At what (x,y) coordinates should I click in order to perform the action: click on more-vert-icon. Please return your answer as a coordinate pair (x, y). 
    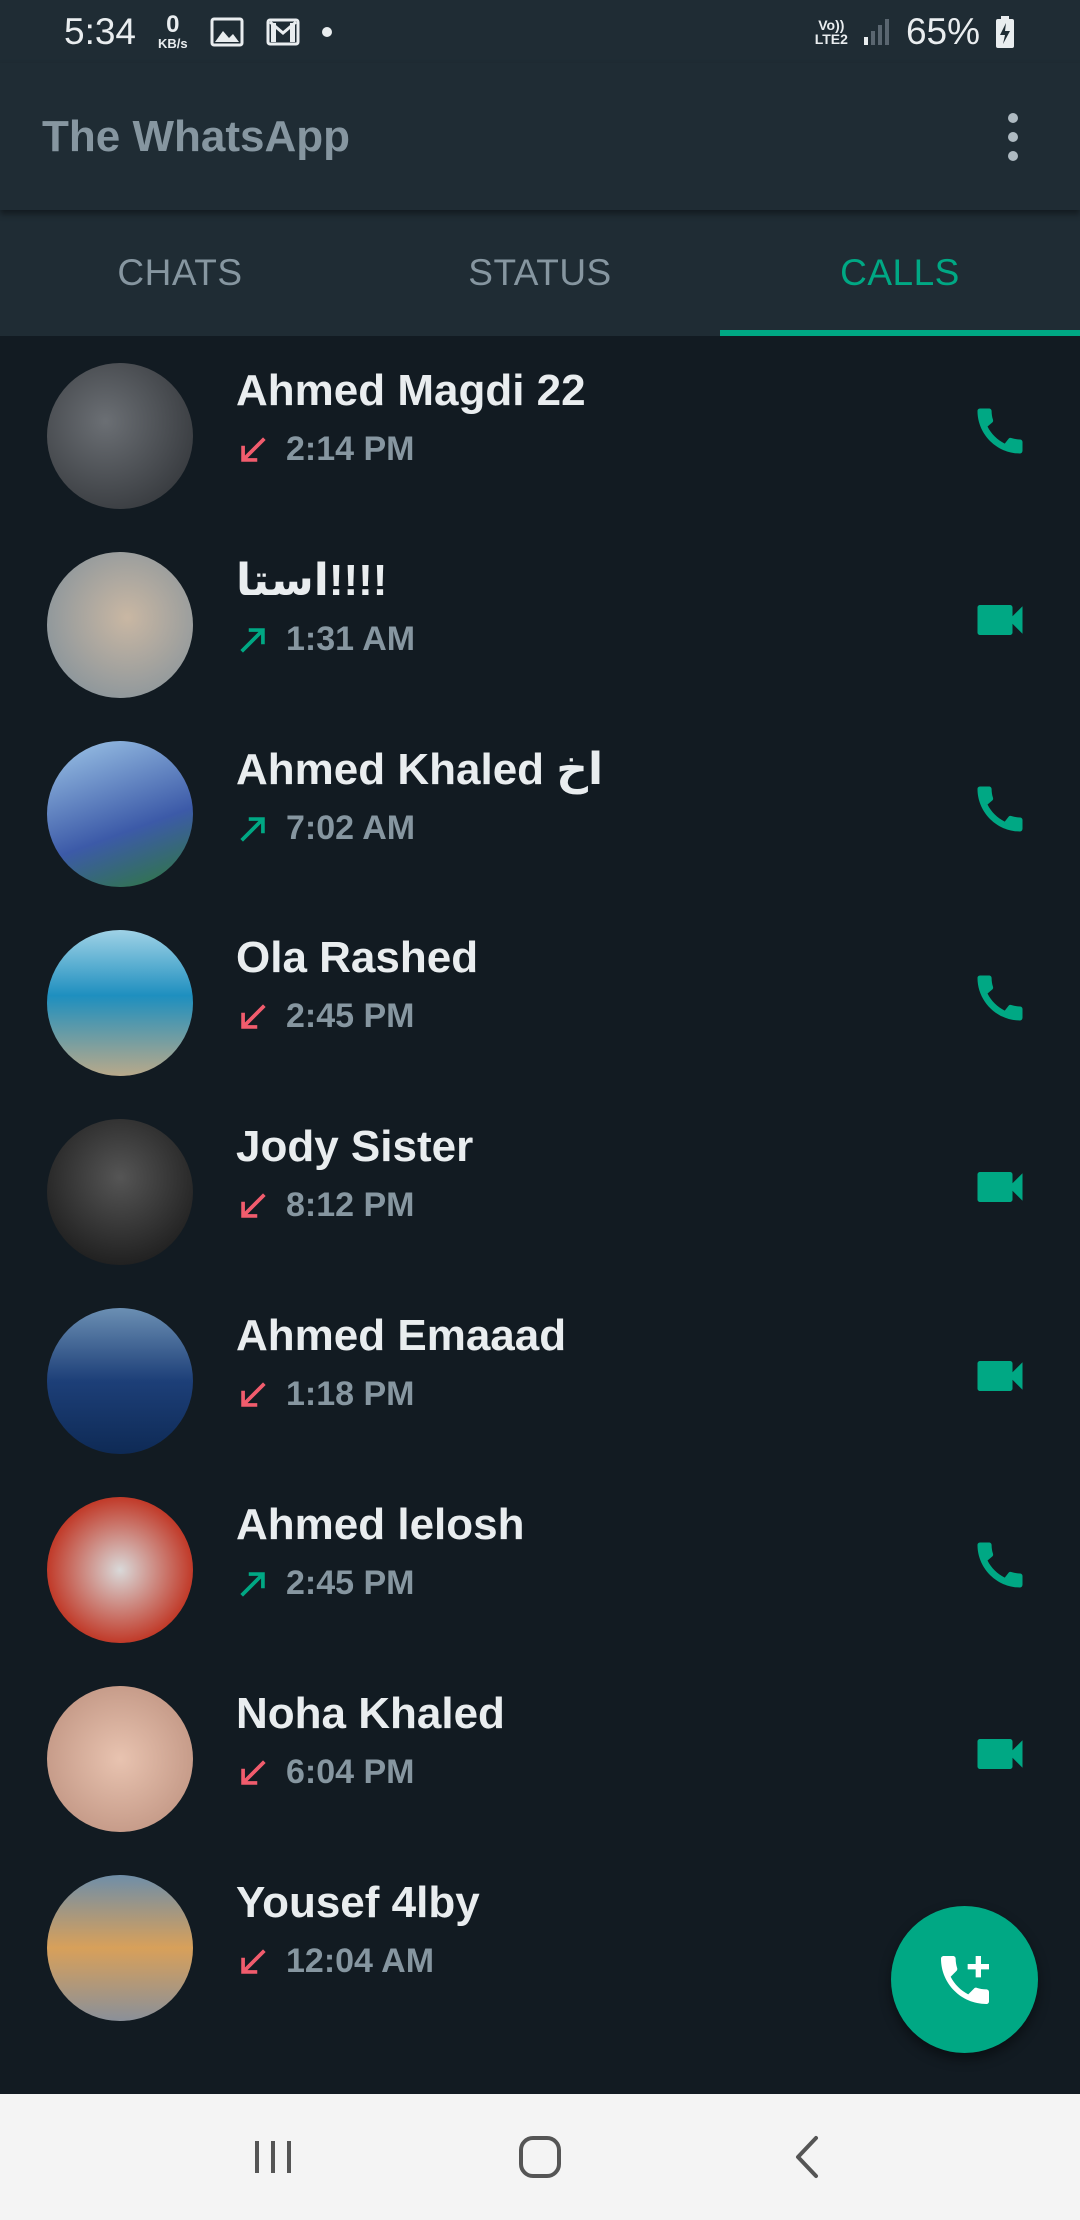
    Looking at the image, I should click on (1013, 117).